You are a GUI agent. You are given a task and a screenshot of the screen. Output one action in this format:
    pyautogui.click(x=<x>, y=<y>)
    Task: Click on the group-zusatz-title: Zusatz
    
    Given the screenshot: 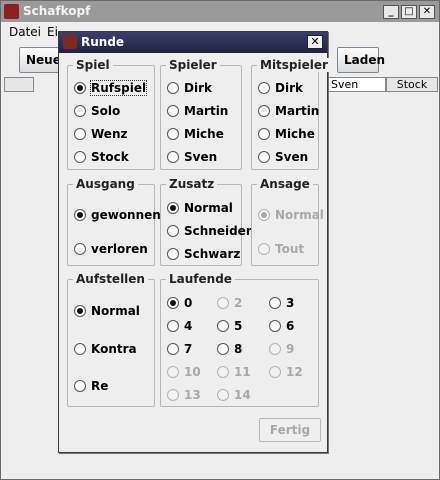 What is the action you would take?
    pyautogui.click(x=192, y=184)
    